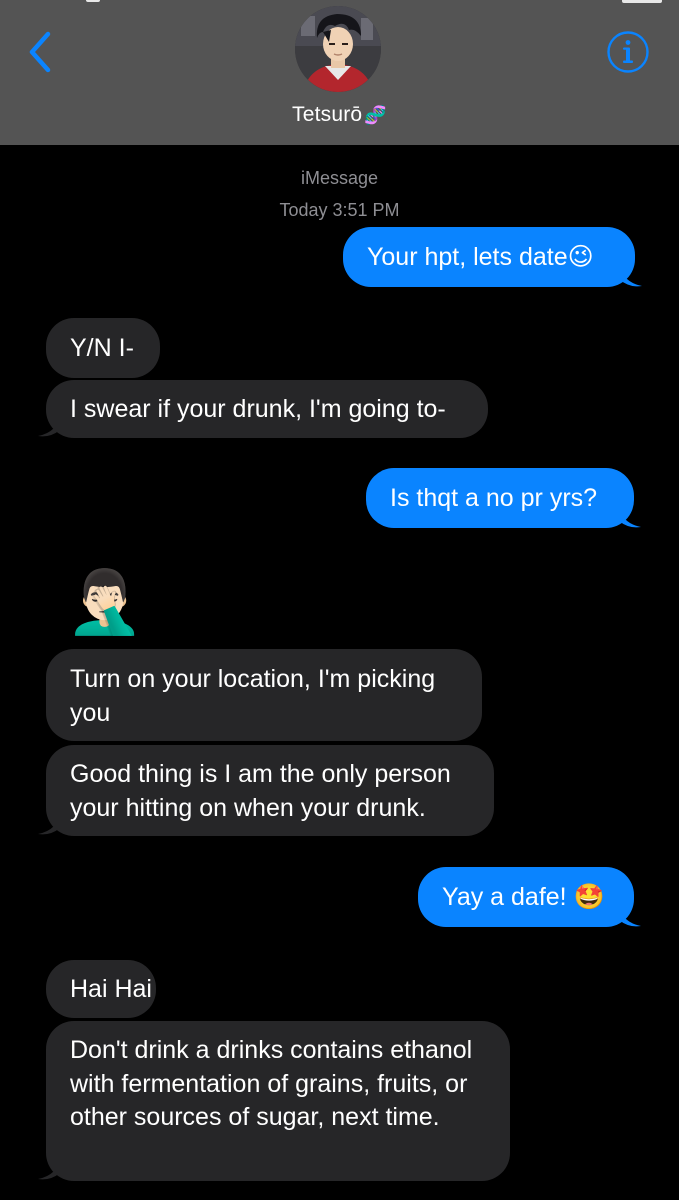 The image size is (679, 1200). What do you see at coordinates (267, 409) in the screenshot?
I see `received-message: I swear if your drunk, I'm going to-` at bounding box center [267, 409].